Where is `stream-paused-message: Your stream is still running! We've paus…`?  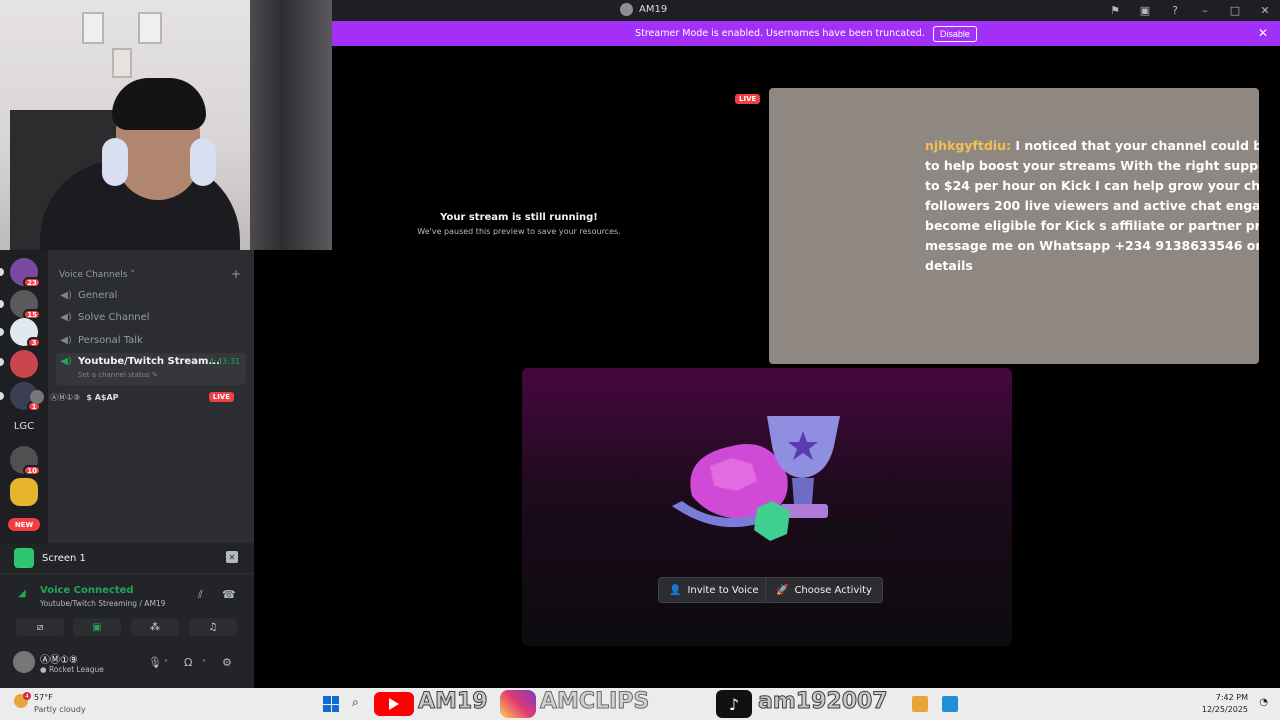
stream-paused-message: Your stream is still running! We've paus… is located at coordinates (519, 224).